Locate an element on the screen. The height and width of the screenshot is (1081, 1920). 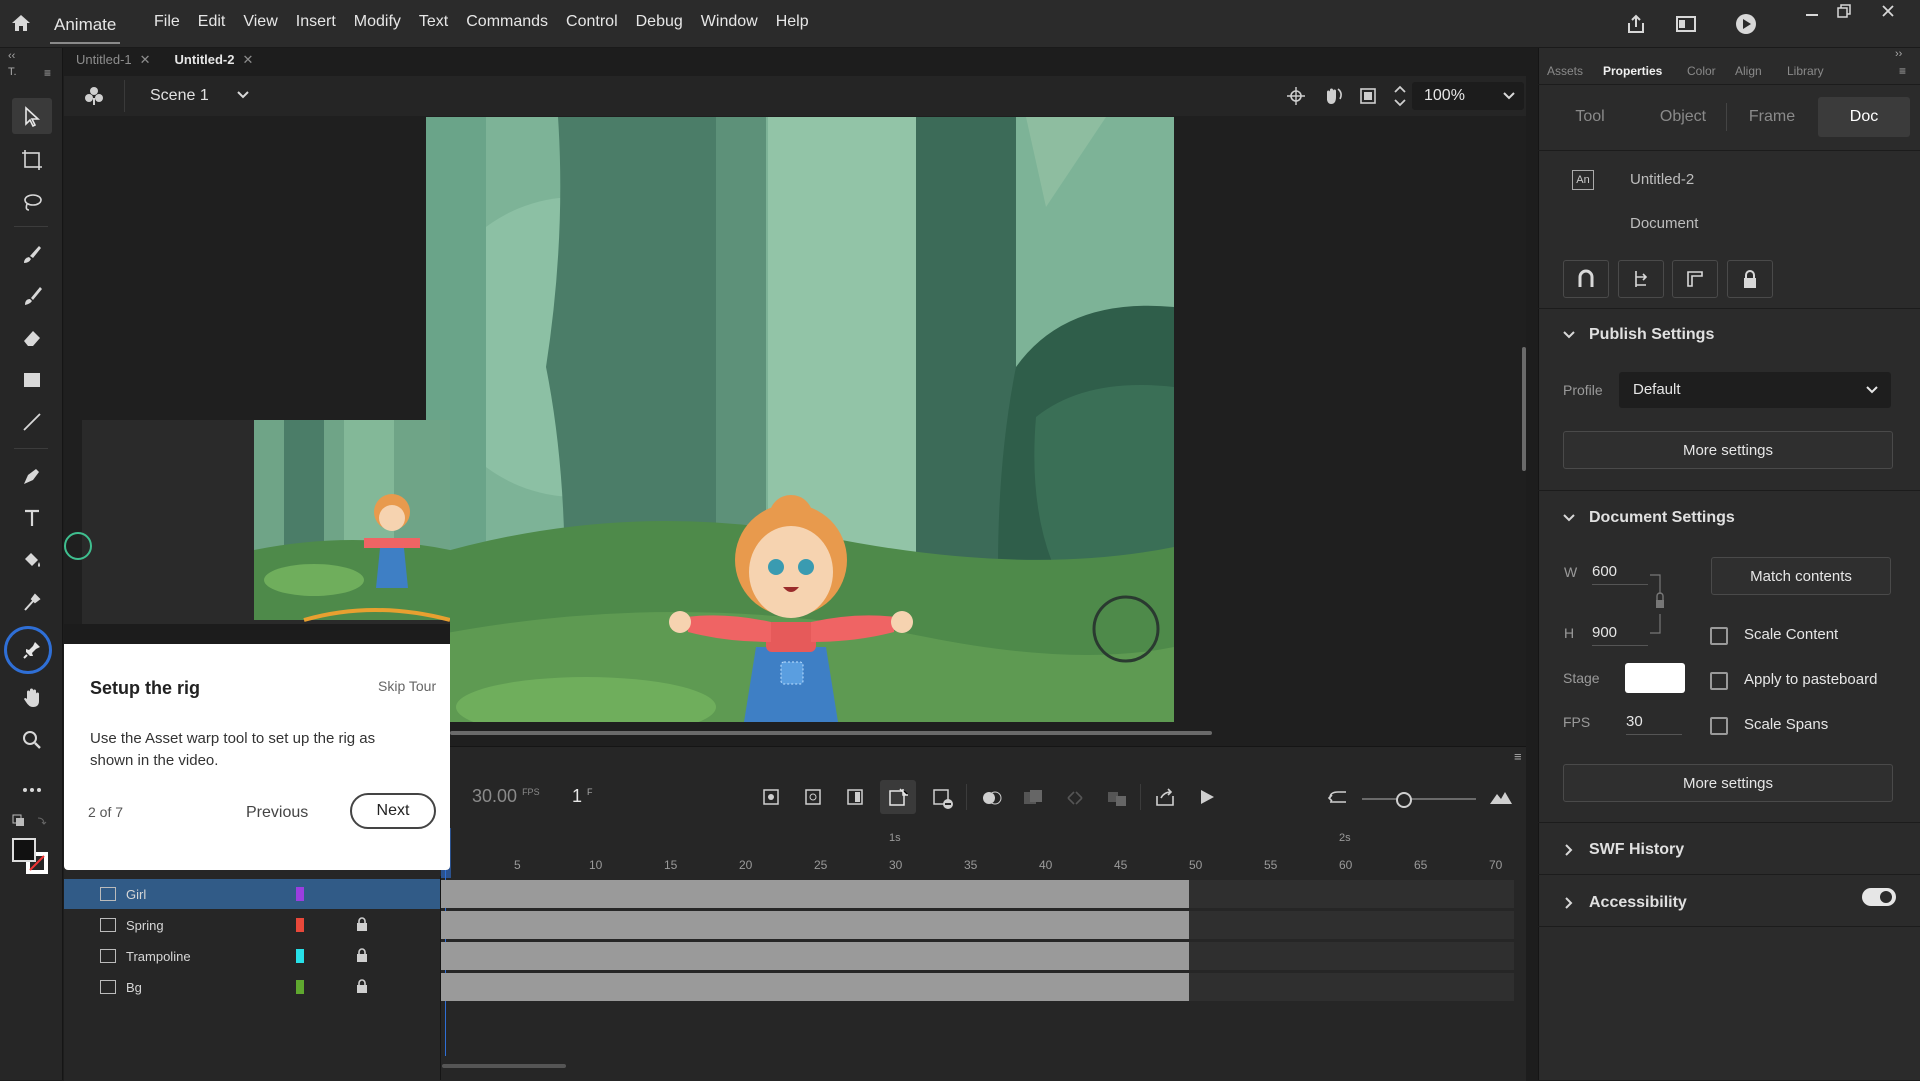
hand-tool-icon is located at coordinates (32, 698).